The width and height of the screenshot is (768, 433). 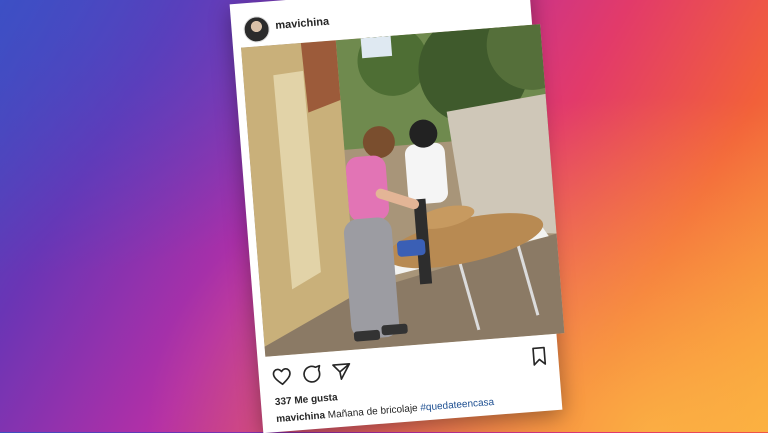 What do you see at coordinates (342, 372) in the screenshot?
I see `send-icon` at bounding box center [342, 372].